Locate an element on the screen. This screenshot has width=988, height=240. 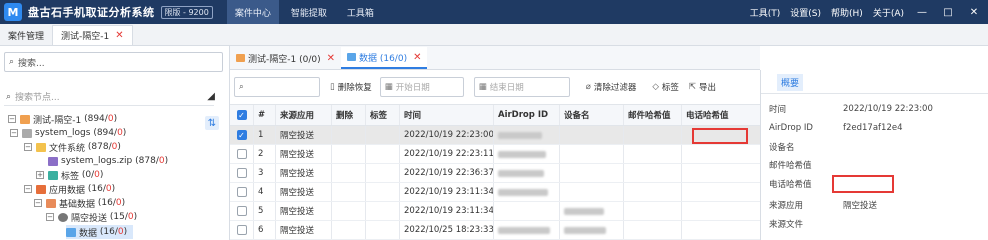
tree-node-label: 标签 is located at coordinates (70, 176).